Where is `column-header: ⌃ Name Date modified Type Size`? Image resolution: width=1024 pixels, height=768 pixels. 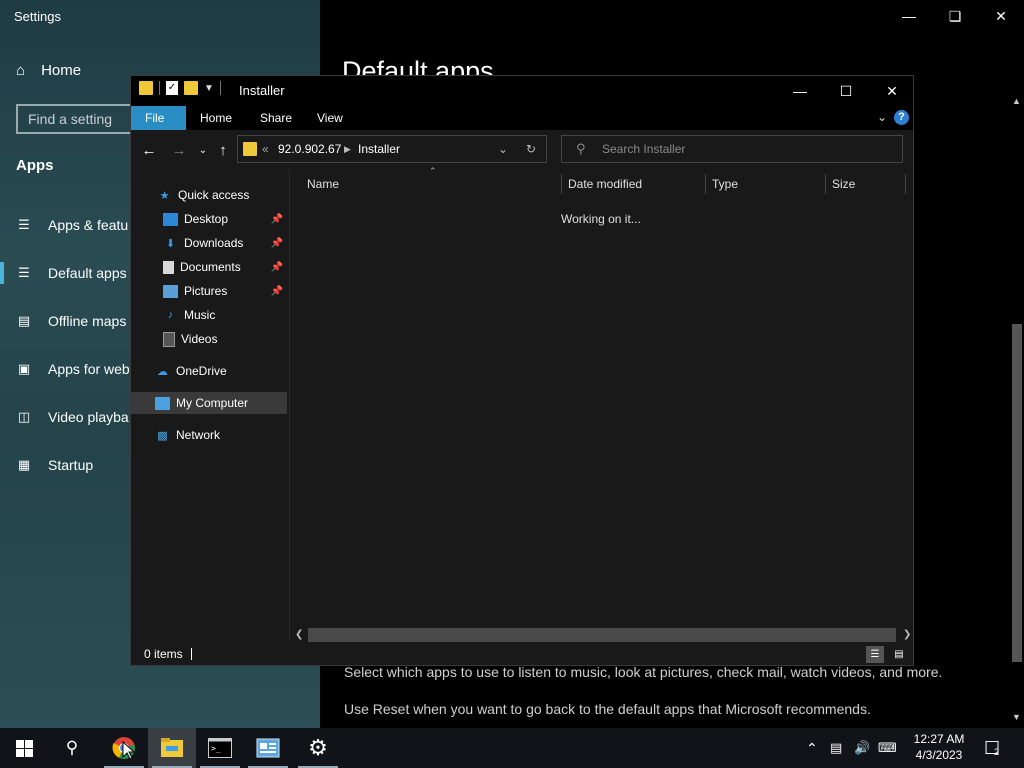
column-header: ⌃ Name Date modified Type Size is located at coordinates (603, 182).